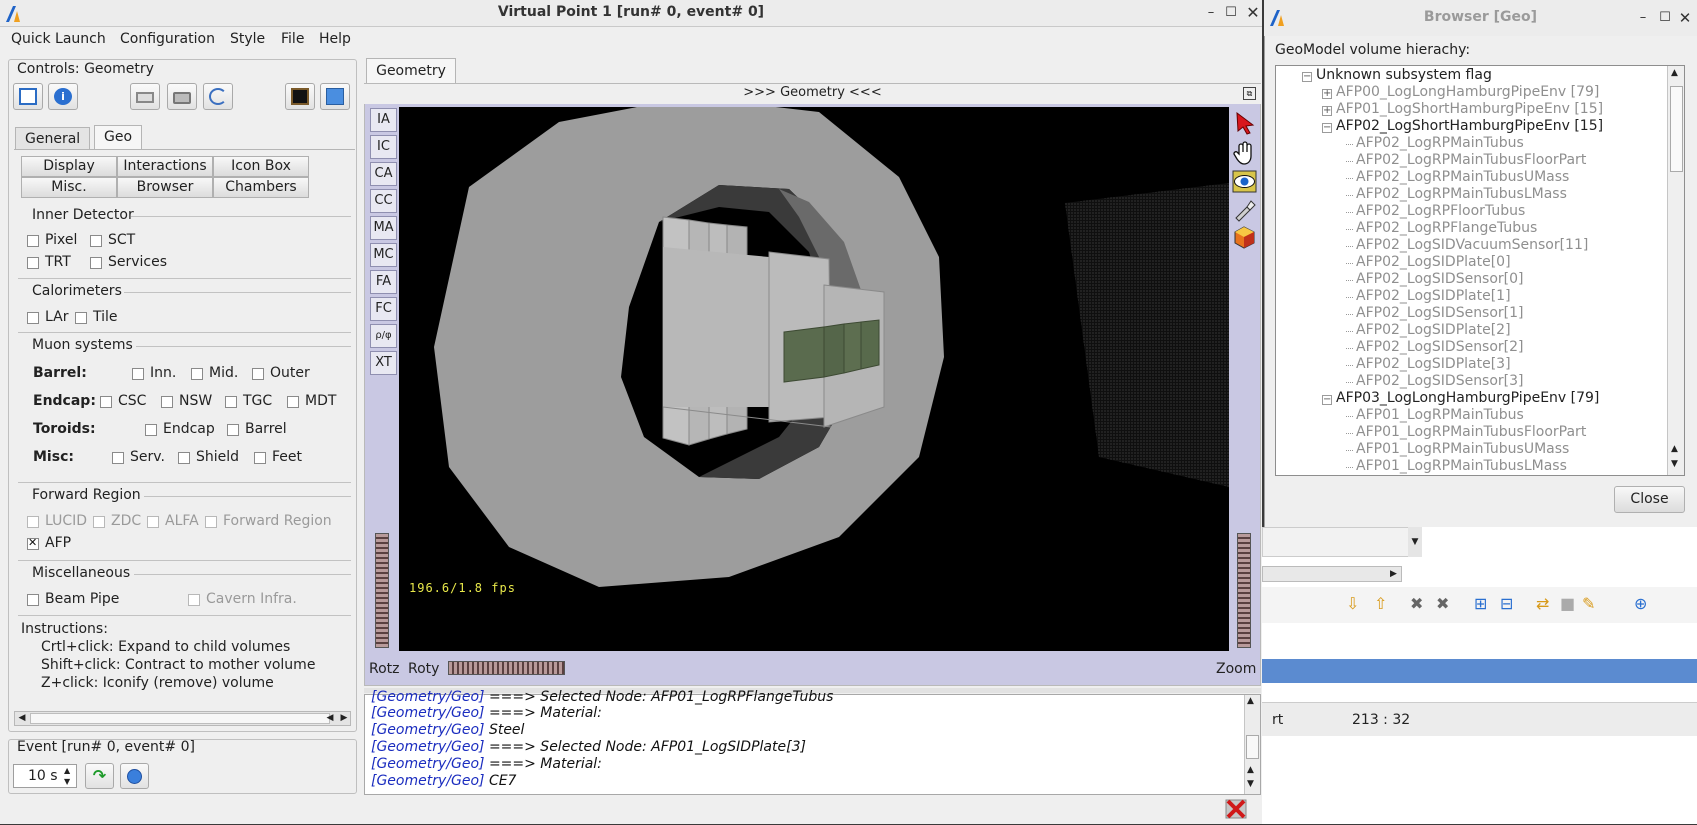 This screenshot has height=825, width=1697. I want to click on afp-checkbox, so click(33, 543).